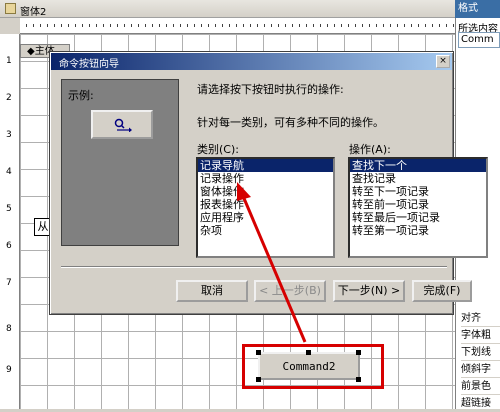  I want to click on ruler-number: 4, so click(9, 172).